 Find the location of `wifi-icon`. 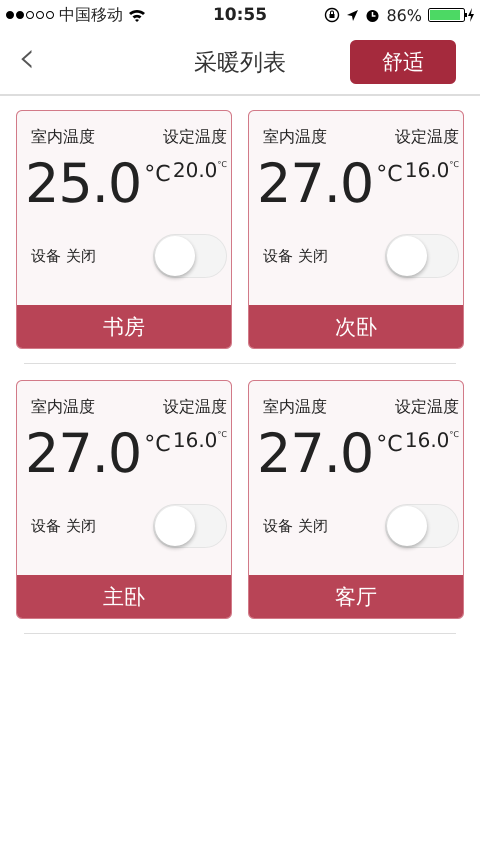

wifi-icon is located at coordinates (137, 15).